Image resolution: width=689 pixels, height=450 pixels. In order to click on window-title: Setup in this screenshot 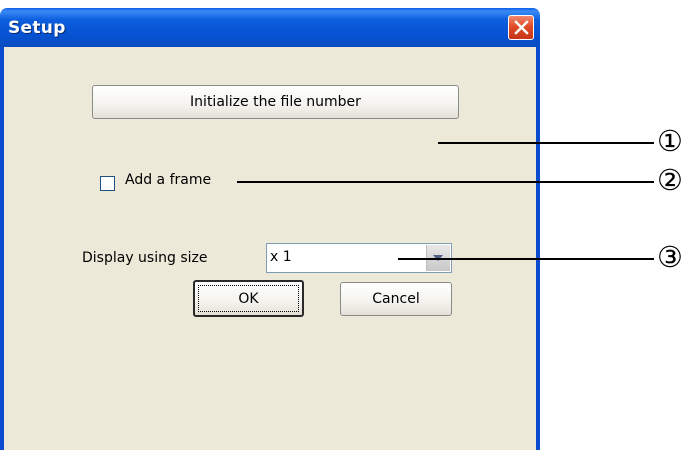, I will do `click(37, 28)`.